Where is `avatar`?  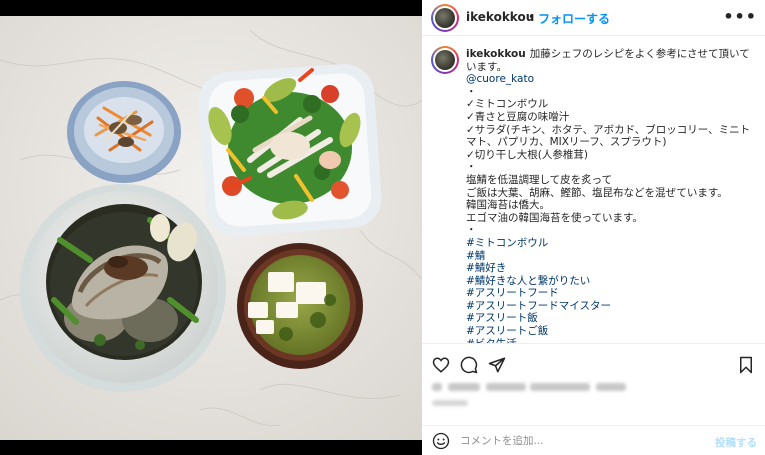 avatar is located at coordinates (445, 18).